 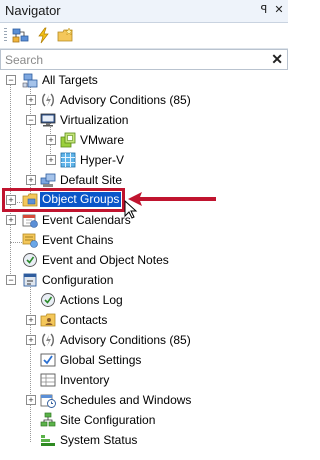 What do you see at coordinates (48, 120) in the screenshot?
I see `monitor-icon` at bounding box center [48, 120].